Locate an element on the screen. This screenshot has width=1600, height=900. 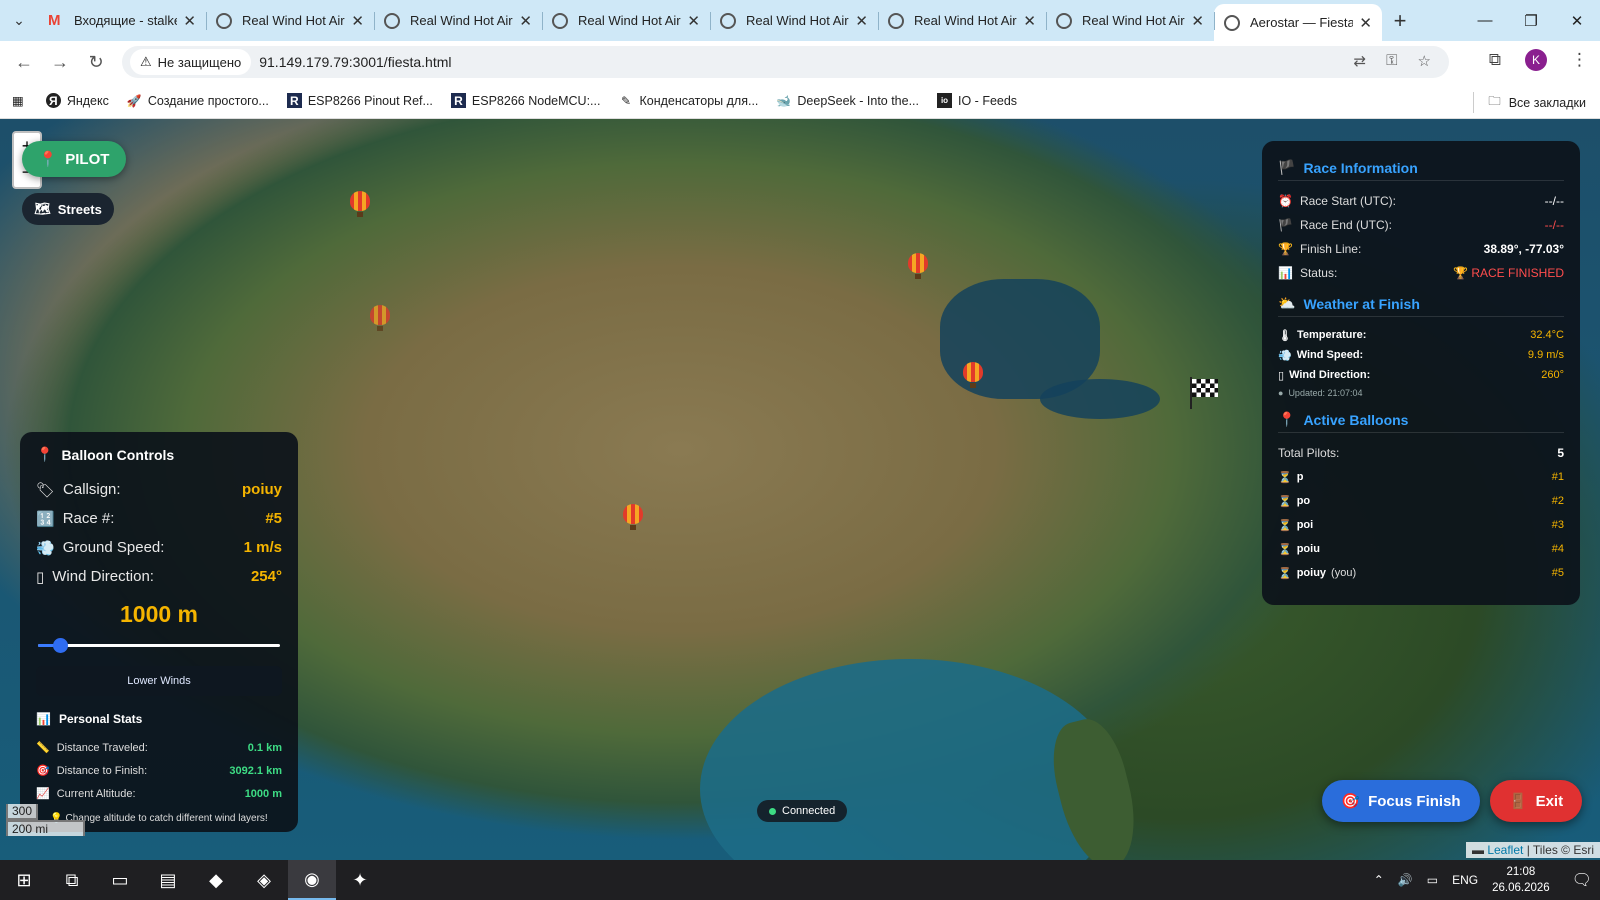
race-info-title-text: Race Information is located at coordinates (1360, 167).